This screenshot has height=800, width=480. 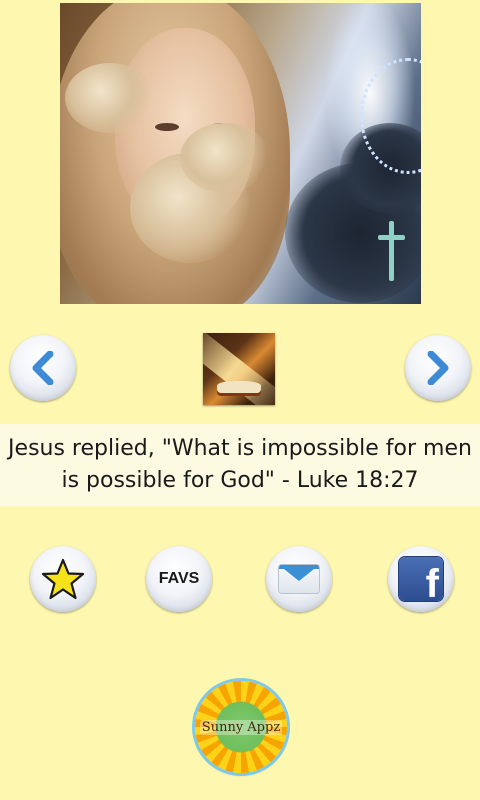 I want to click on bible-button, so click(x=239, y=369).